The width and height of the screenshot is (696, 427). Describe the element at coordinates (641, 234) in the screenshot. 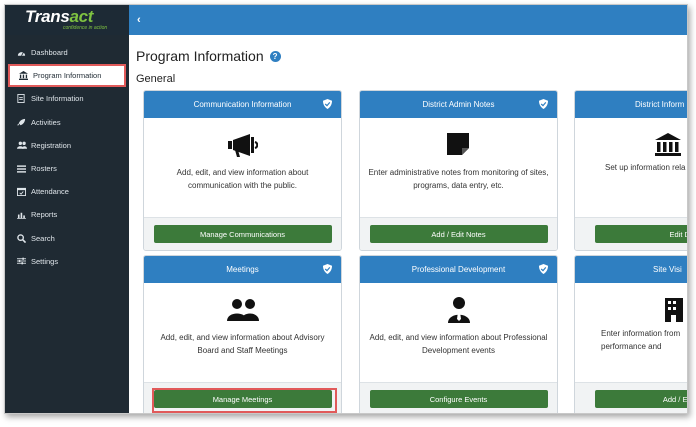

I see `edit-district-button: Edit Dist` at that location.